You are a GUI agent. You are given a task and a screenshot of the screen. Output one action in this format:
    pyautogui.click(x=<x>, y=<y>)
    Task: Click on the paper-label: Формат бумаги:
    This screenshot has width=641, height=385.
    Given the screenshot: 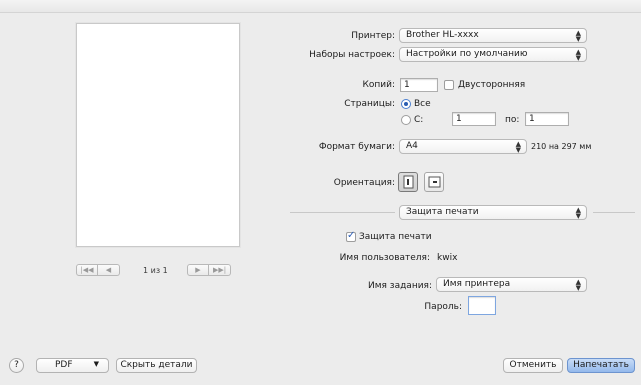 What is the action you would take?
    pyautogui.click(x=356, y=147)
    